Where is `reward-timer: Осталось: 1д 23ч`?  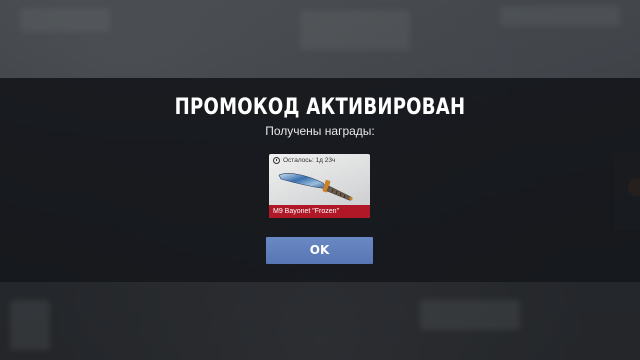 reward-timer: Осталось: 1д 23ч is located at coordinates (304, 160).